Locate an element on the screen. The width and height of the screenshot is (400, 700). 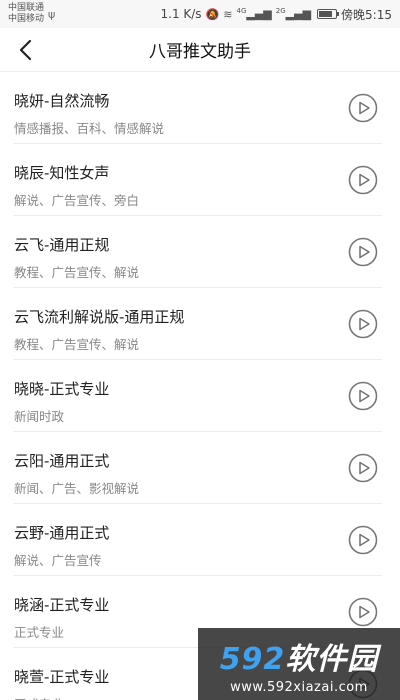
voice-description: 解说、广告宣传 is located at coordinates (58, 560).